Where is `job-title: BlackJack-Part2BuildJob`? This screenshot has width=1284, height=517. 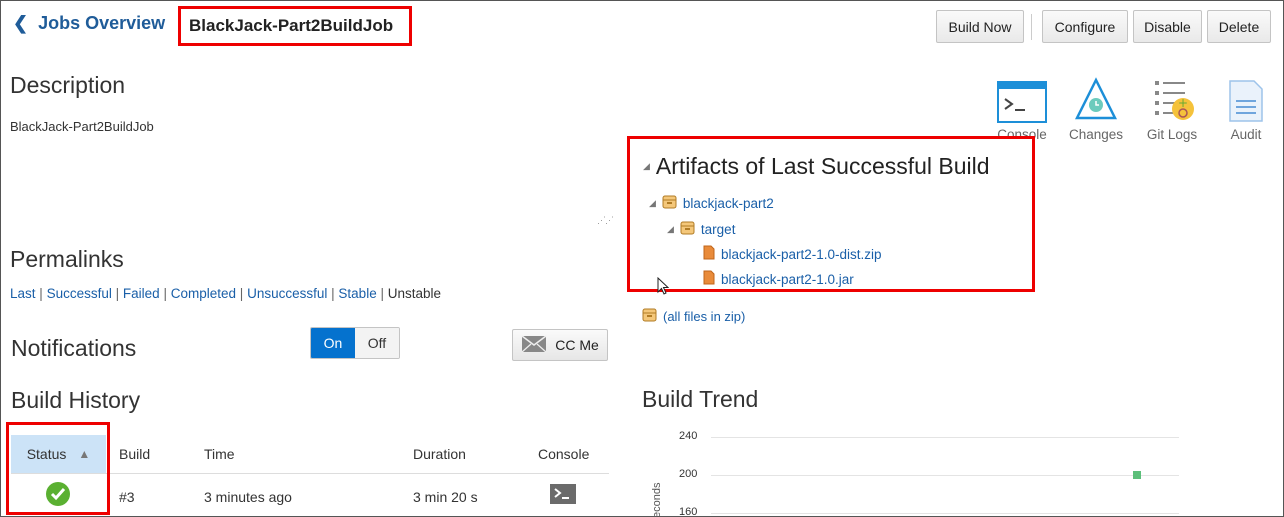 job-title: BlackJack-Part2BuildJob is located at coordinates (295, 26).